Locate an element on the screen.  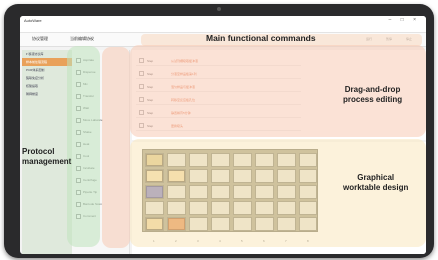
protocol-tree: ▾ 移液协议库 样本前处理流程 PCR体系配制 酶联免疫分析 核酸提取 稀释梯度 is located at coordinates (47, 74).